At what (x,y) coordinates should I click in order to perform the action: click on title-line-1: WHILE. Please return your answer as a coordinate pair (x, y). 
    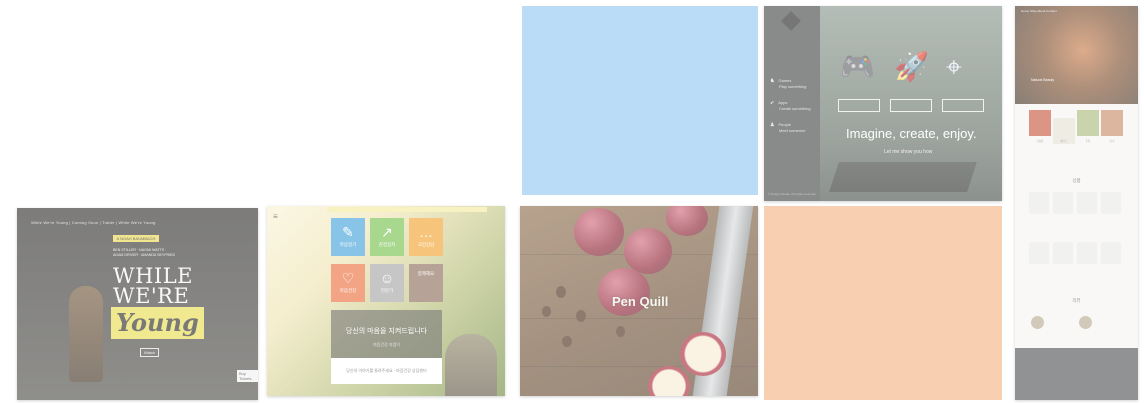
    Looking at the image, I should click on (153, 276).